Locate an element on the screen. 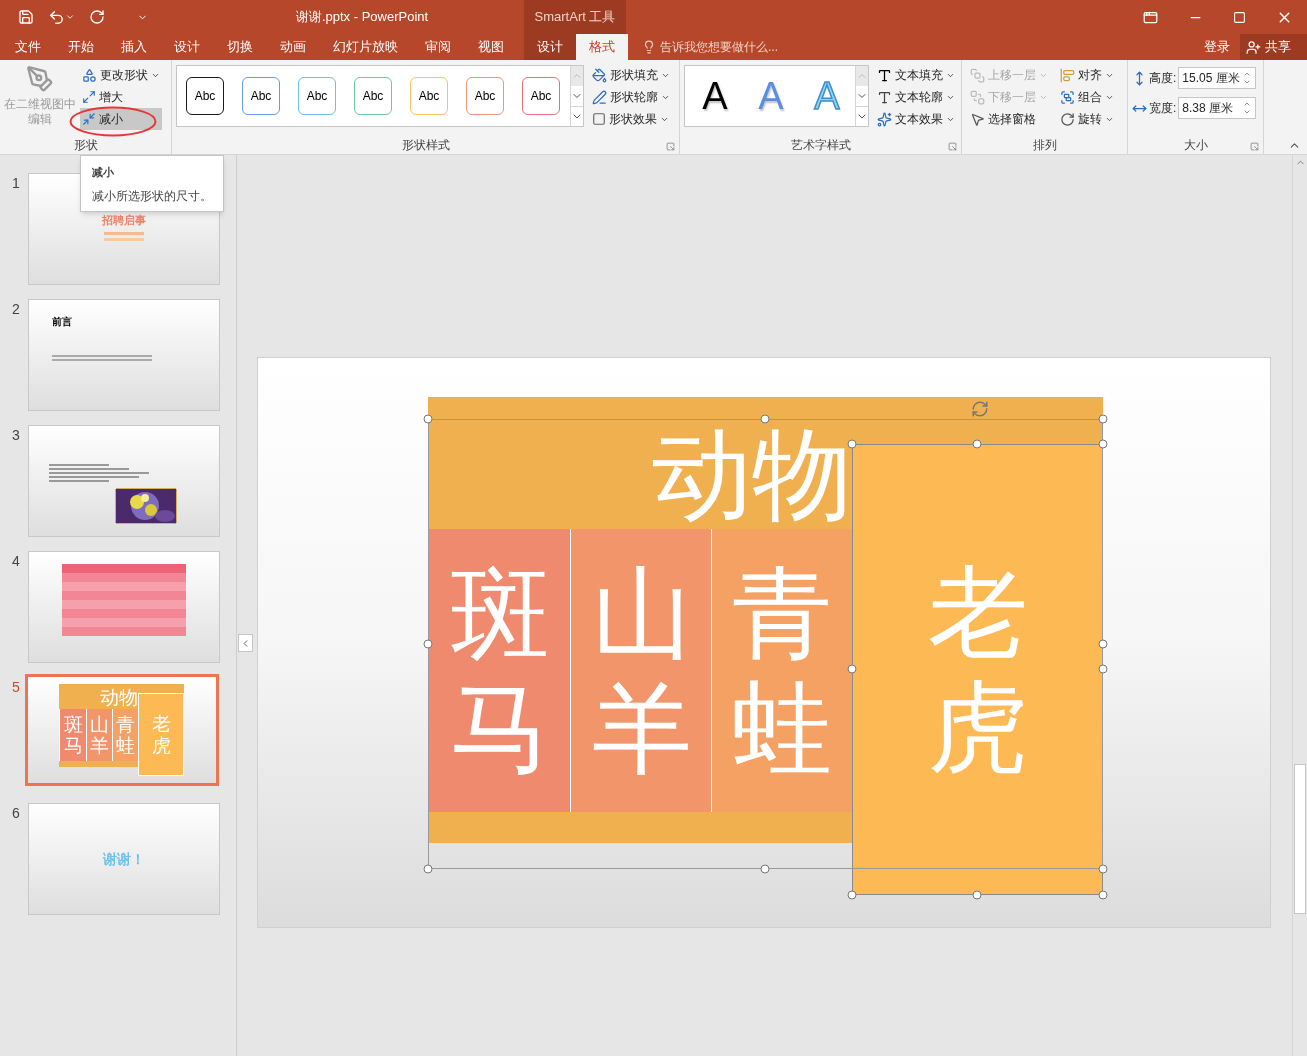 The image size is (1307, 1056). dropdown-caret-icon is located at coordinates (70, 17).